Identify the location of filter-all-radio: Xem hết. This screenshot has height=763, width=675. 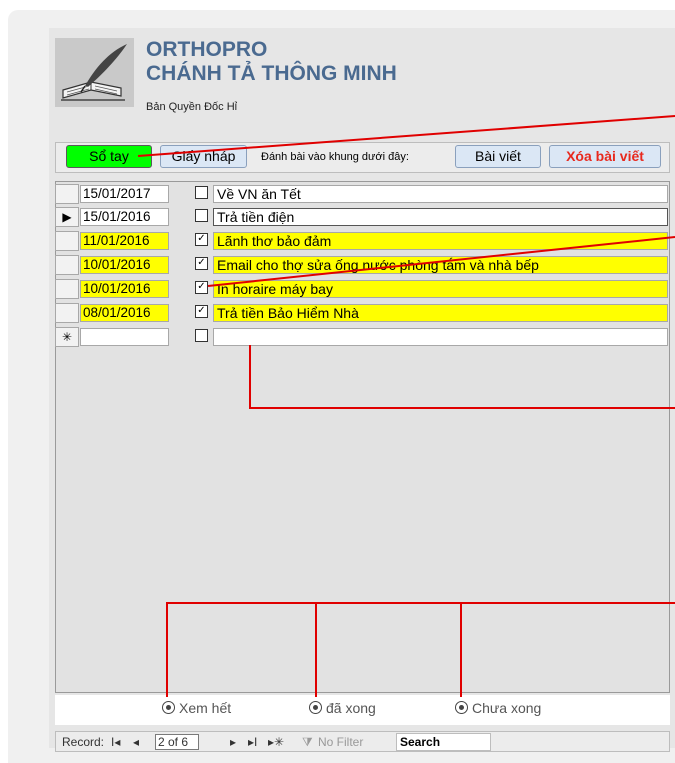
(196, 708).